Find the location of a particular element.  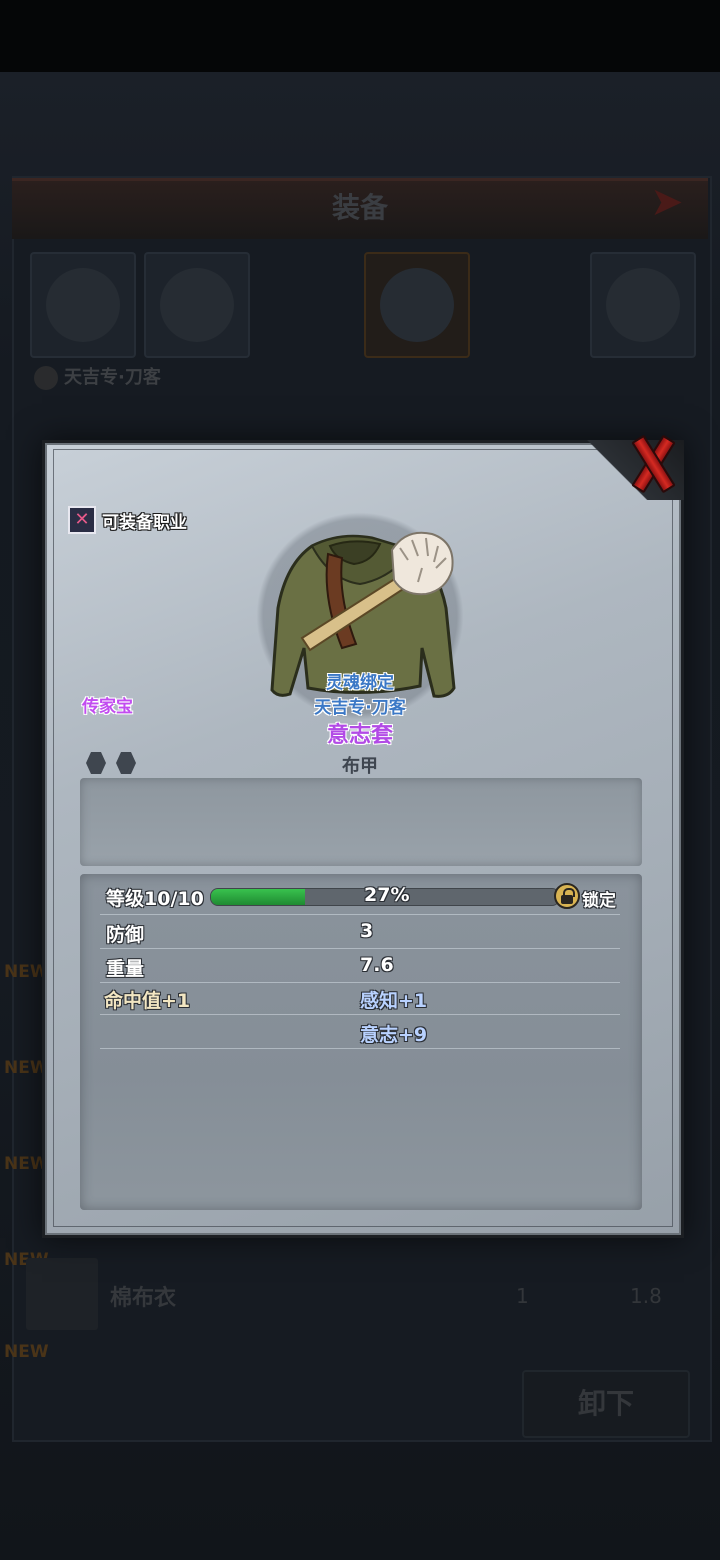

equipment-slot-trinket is located at coordinates (643, 305).